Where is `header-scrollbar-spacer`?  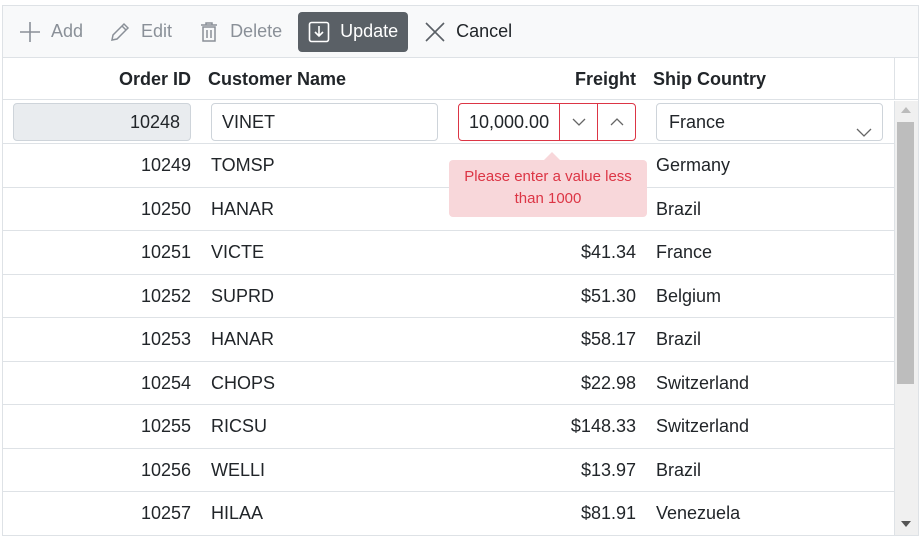
header-scrollbar-spacer is located at coordinates (906, 79).